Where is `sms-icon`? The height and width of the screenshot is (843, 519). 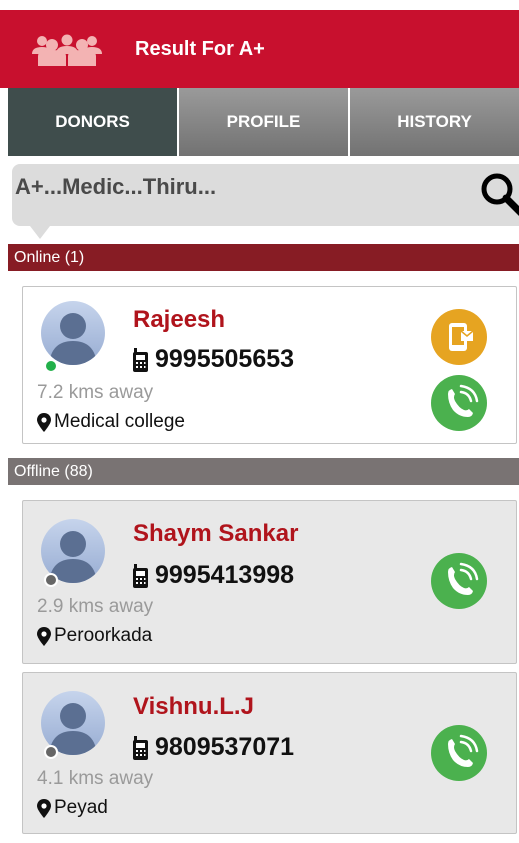
sms-icon is located at coordinates (461, 337).